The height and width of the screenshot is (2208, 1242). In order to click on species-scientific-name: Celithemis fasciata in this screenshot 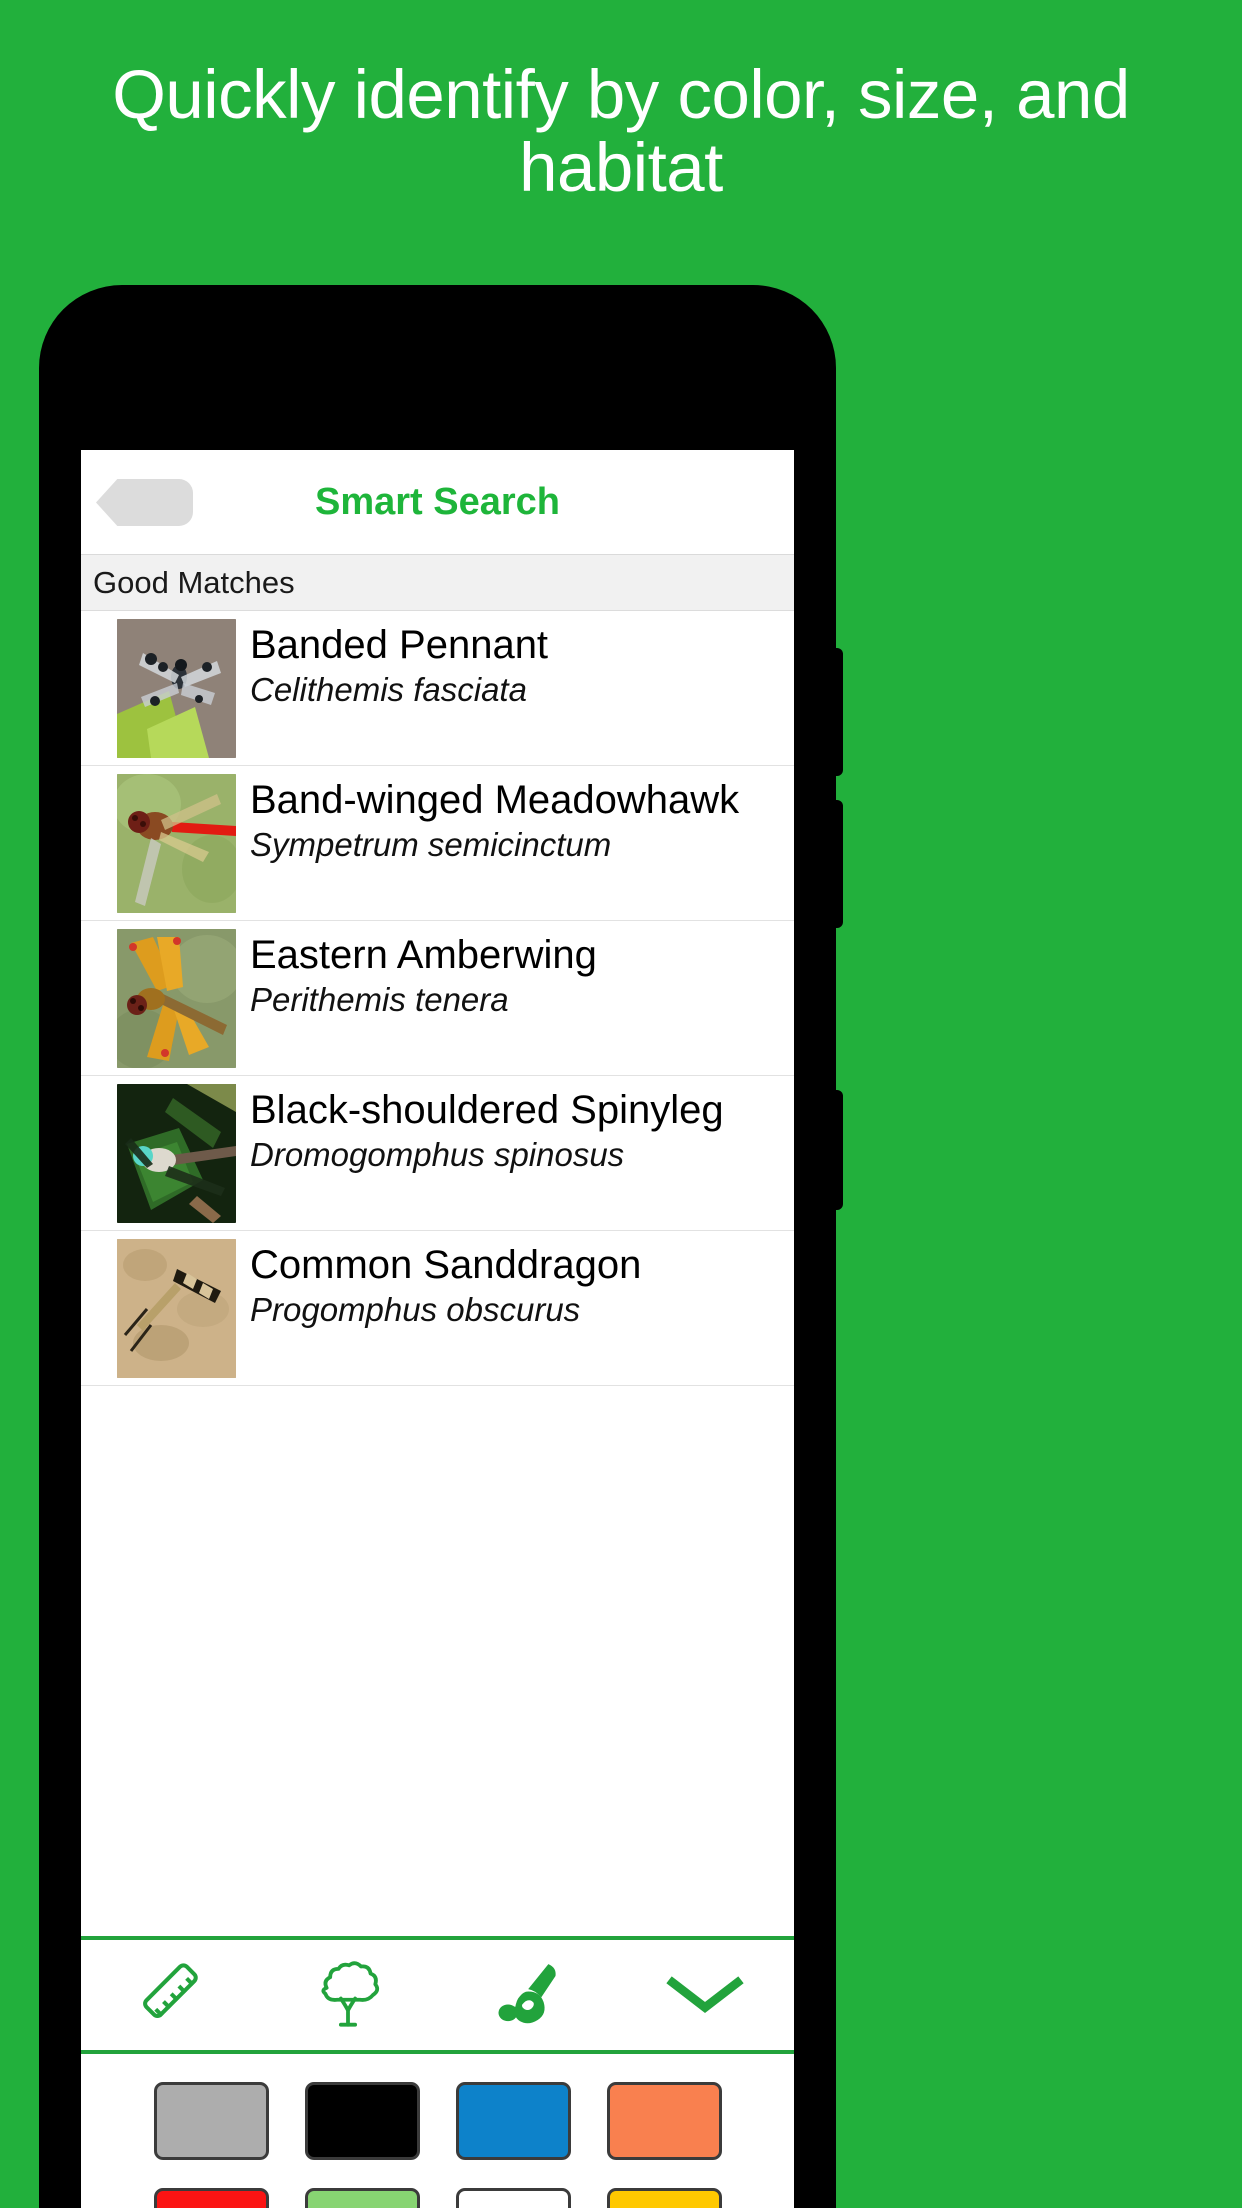, I will do `click(388, 689)`.